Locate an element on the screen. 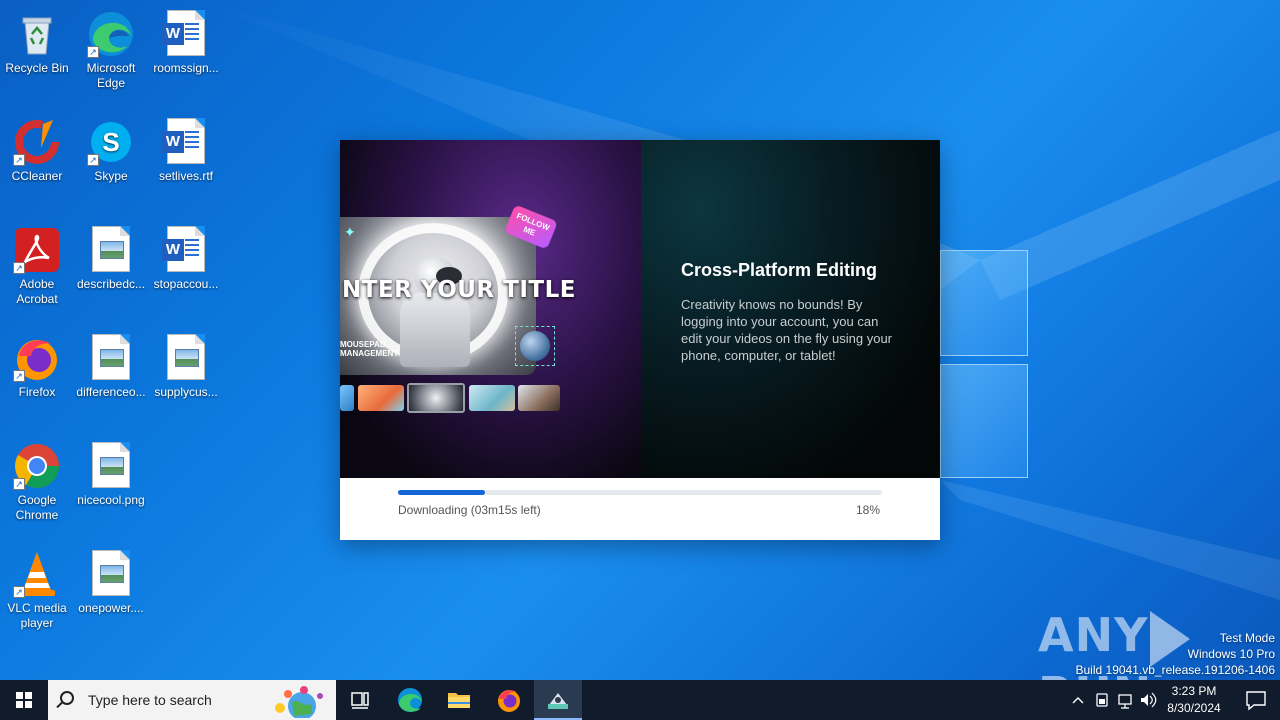 The height and width of the screenshot is (720, 1280). desktop-icon-skype: S ↗ Skype is located at coordinates (111, 148).